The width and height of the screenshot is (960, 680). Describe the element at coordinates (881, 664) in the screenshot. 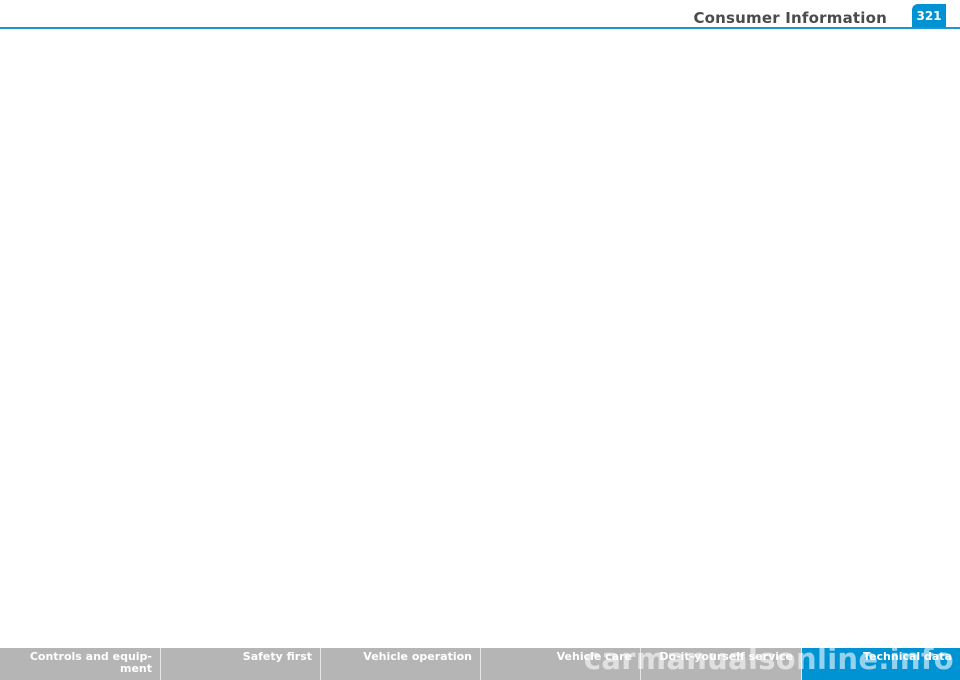

I see `tab-technical-data: Technical data` at that location.